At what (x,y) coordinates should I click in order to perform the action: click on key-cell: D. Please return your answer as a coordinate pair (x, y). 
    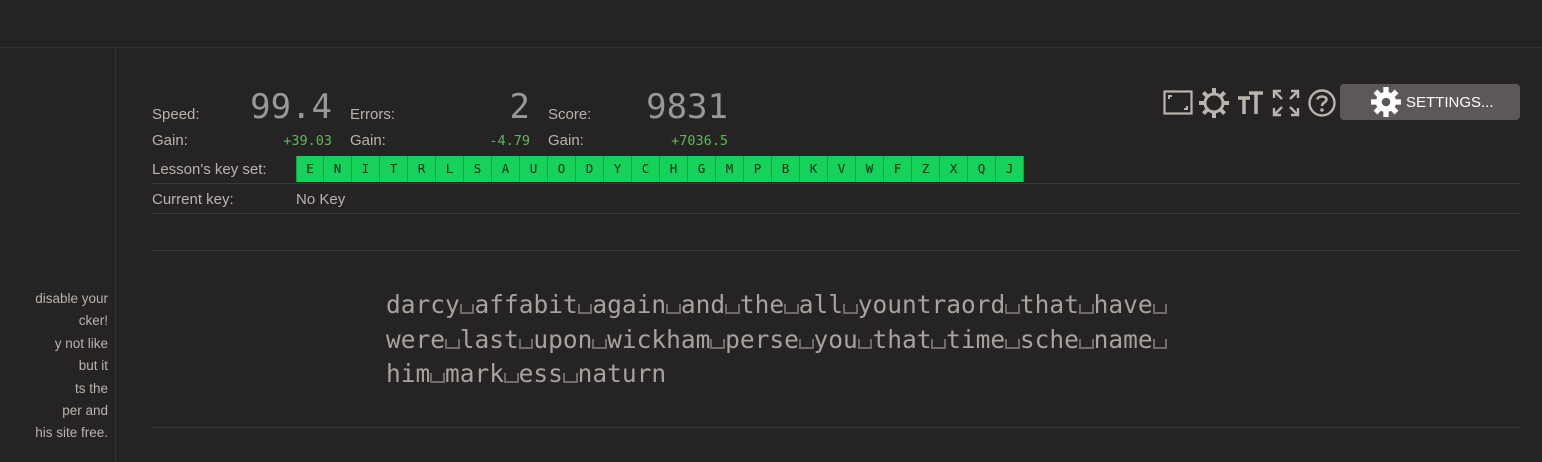
    Looking at the image, I should click on (590, 169).